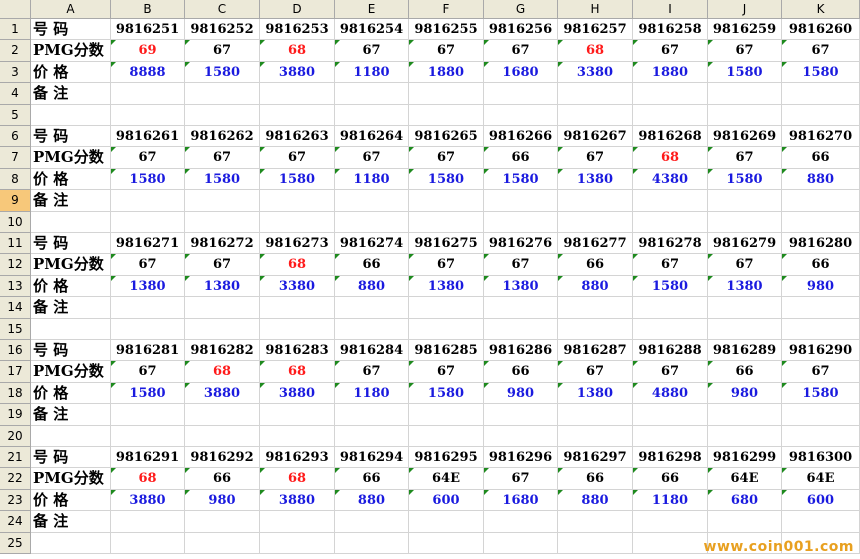  What do you see at coordinates (15, 308) in the screenshot?
I see `row-header-14: 14` at bounding box center [15, 308].